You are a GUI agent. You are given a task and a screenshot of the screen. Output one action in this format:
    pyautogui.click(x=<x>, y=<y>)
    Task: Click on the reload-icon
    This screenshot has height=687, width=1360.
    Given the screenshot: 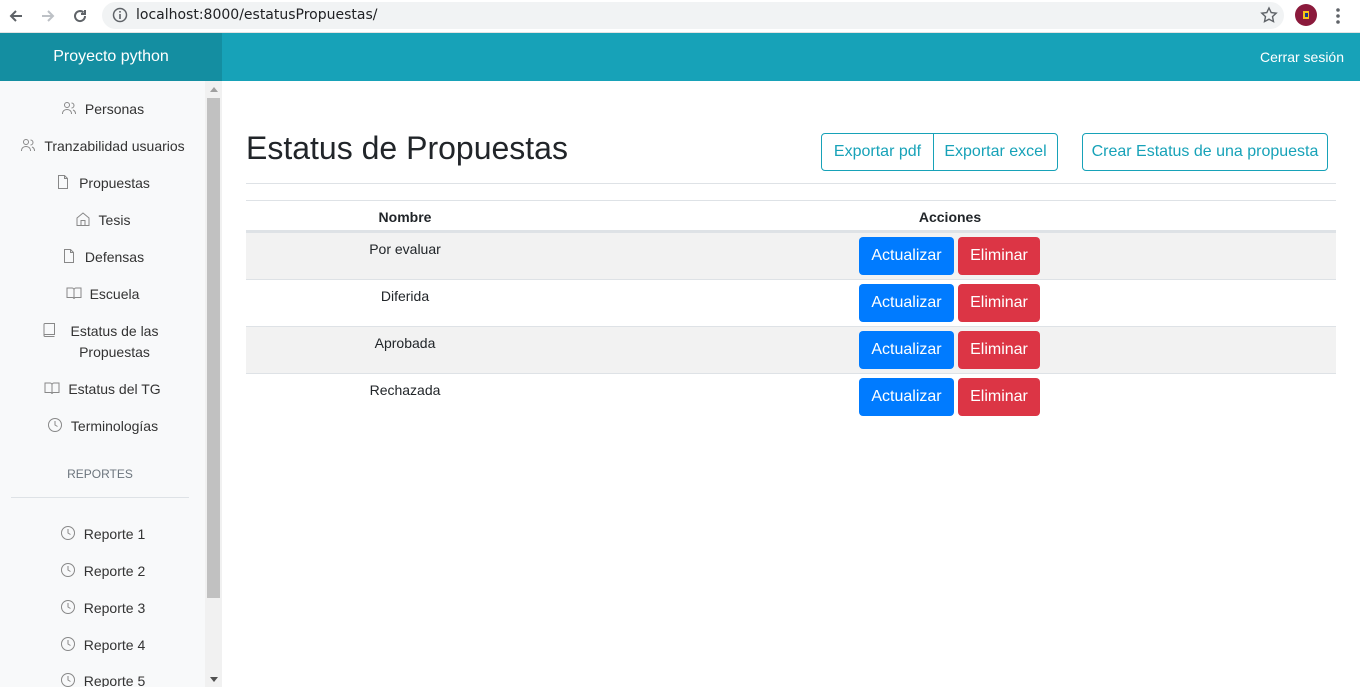 What is the action you would take?
    pyautogui.click(x=80, y=16)
    